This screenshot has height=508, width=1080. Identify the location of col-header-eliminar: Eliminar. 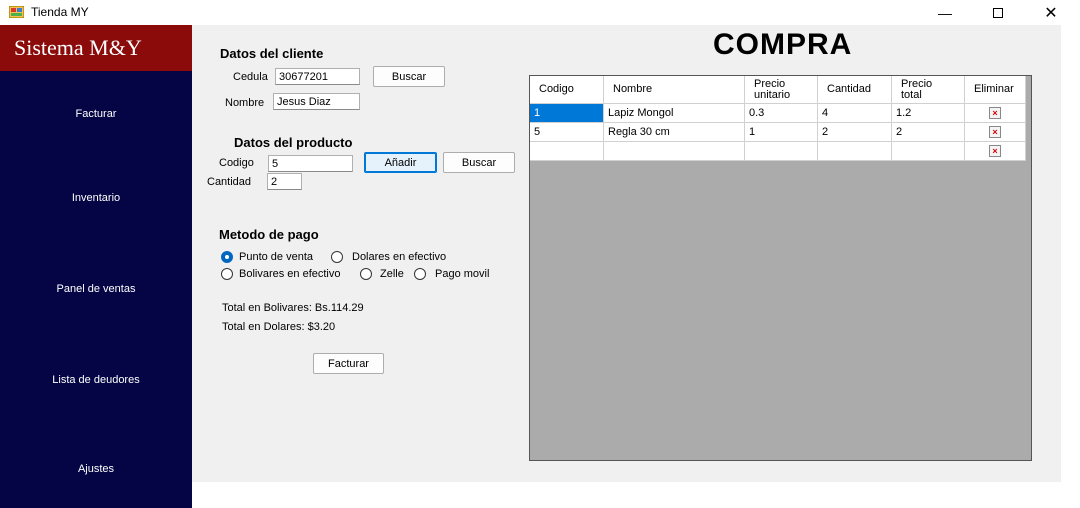
(995, 90).